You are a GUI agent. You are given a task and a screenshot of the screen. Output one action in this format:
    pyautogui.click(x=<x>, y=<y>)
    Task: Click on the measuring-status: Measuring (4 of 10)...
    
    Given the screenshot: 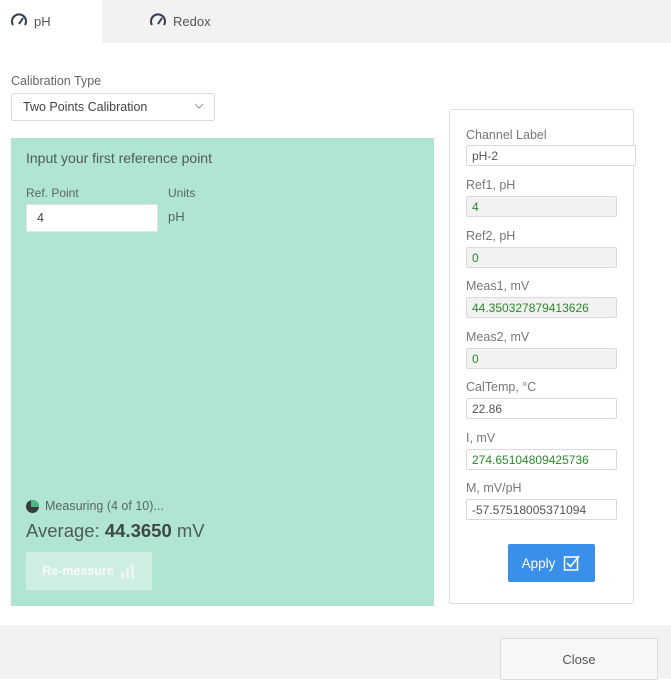 What is the action you would take?
    pyautogui.click(x=95, y=506)
    